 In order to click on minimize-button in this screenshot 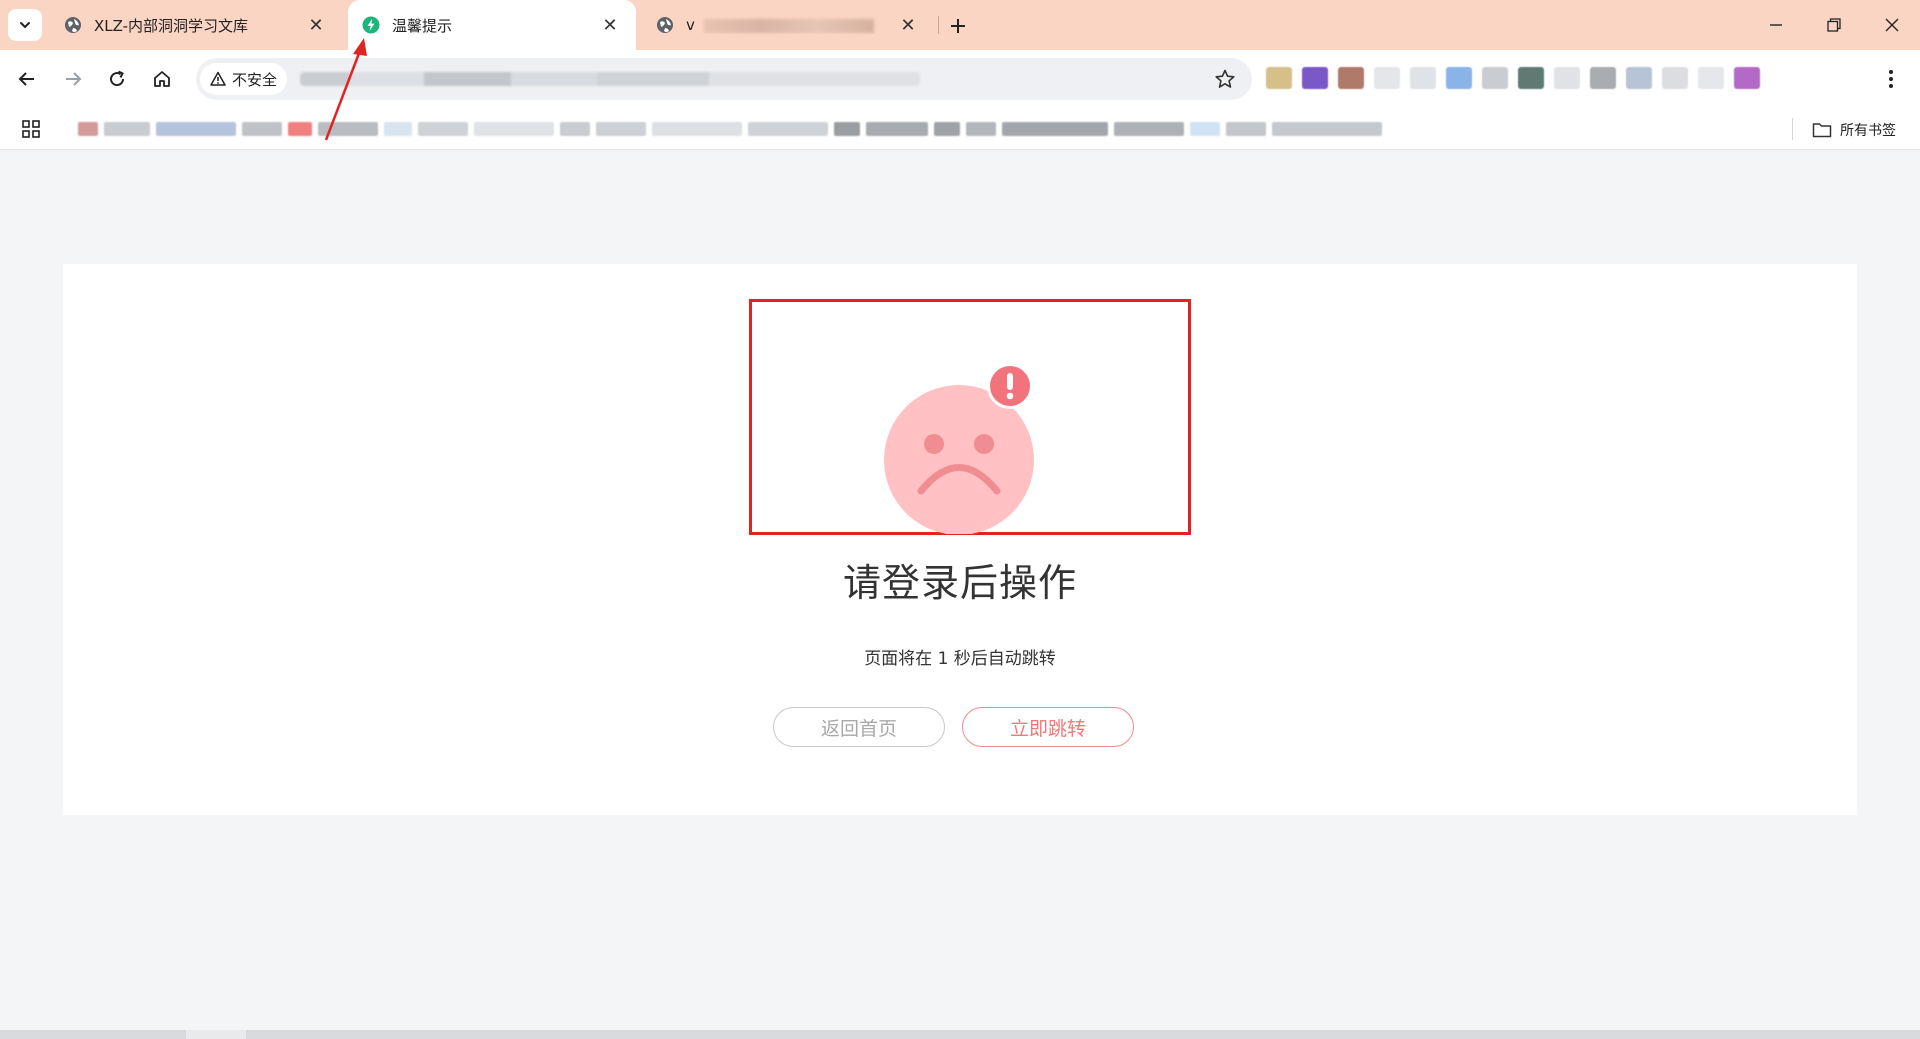, I will do `click(1776, 25)`.